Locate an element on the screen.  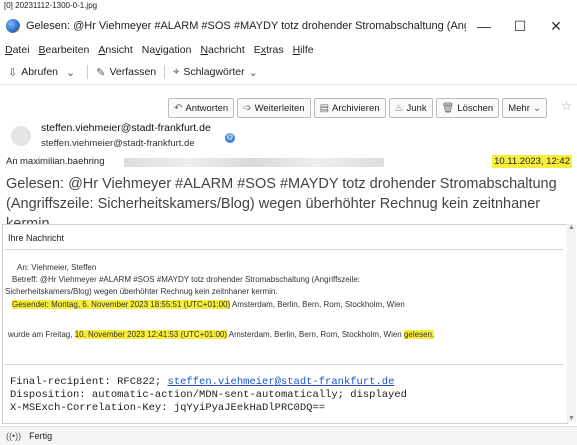
junk-label: Junk is located at coordinates (416, 108).